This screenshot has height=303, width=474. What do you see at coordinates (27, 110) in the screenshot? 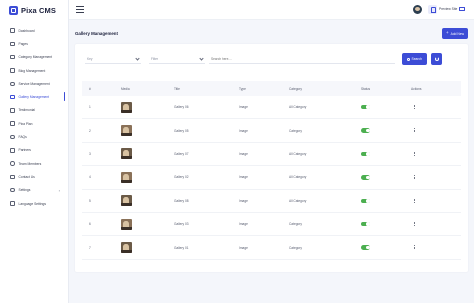
I see `sidebar-item-label: Testimonial` at bounding box center [27, 110].